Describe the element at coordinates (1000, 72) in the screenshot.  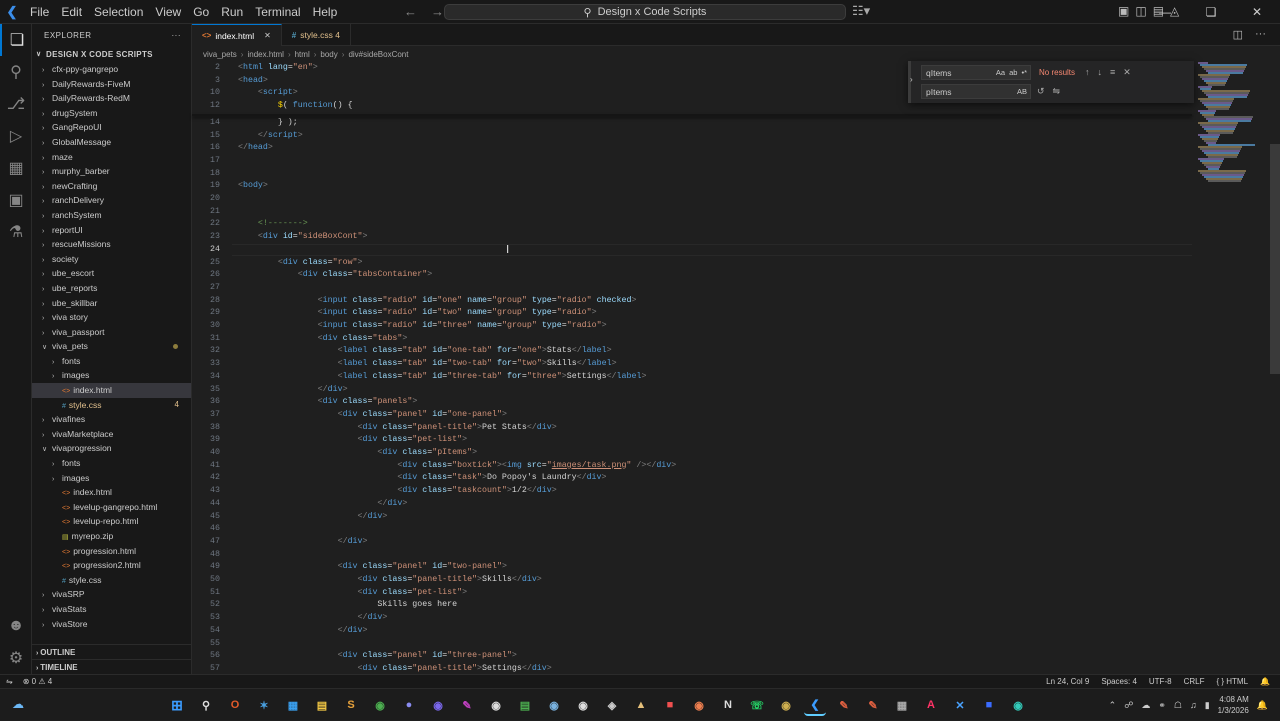
I see `match-case-toggle: Aa` at that location.